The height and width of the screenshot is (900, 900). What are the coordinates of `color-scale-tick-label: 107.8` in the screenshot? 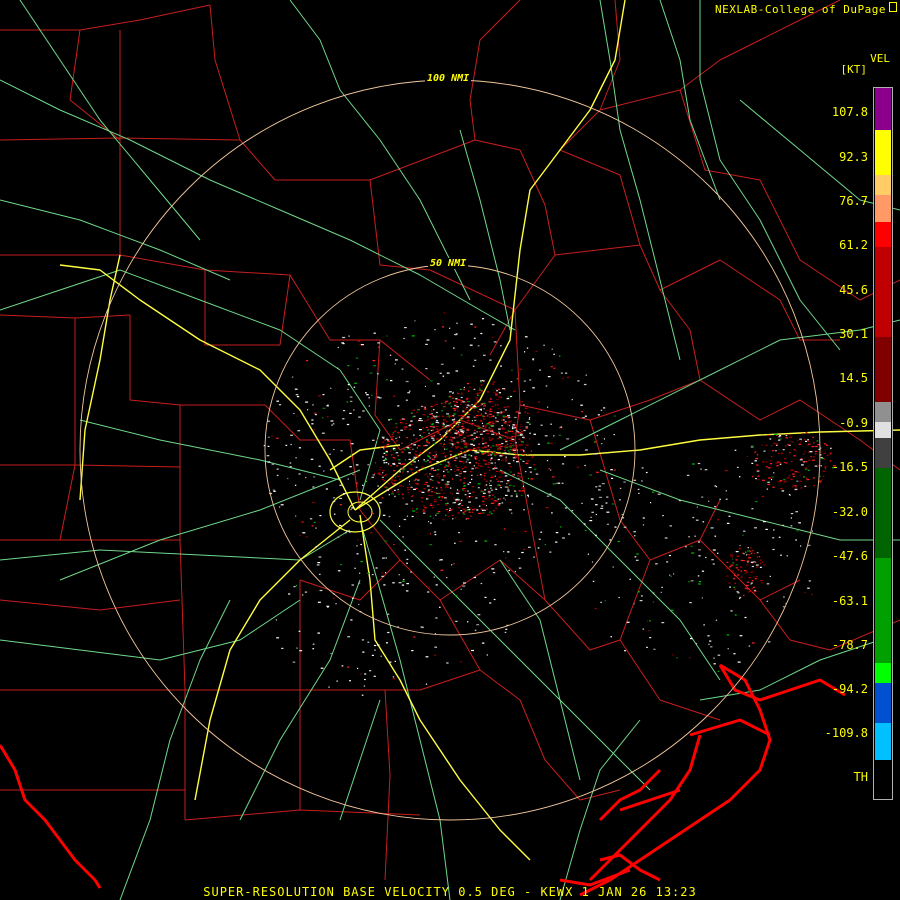 It's located at (849, 112).